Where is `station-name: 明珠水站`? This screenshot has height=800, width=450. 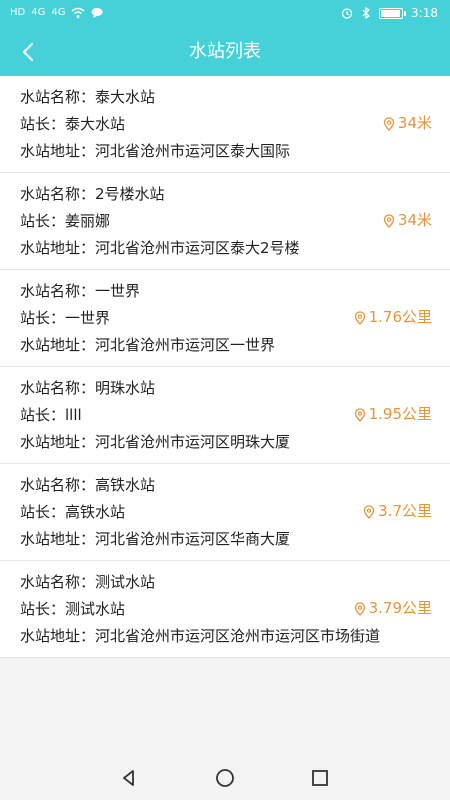
station-name: 明珠水站 is located at coordinates (125, 388).